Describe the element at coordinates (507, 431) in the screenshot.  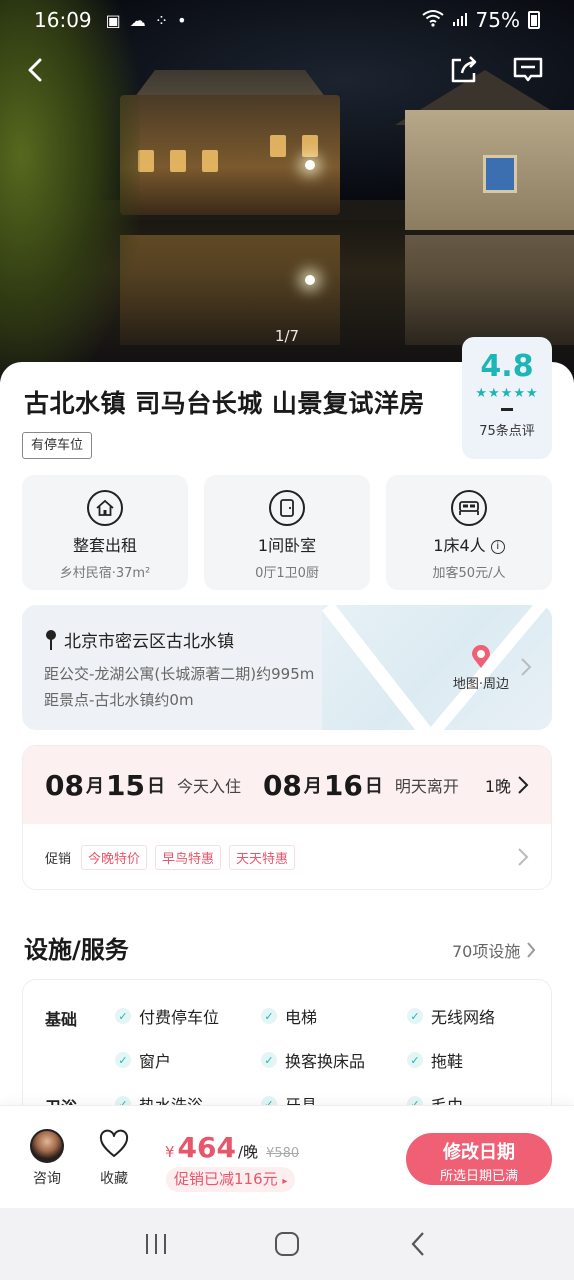
I see `review-count: 75条点评` at that location.